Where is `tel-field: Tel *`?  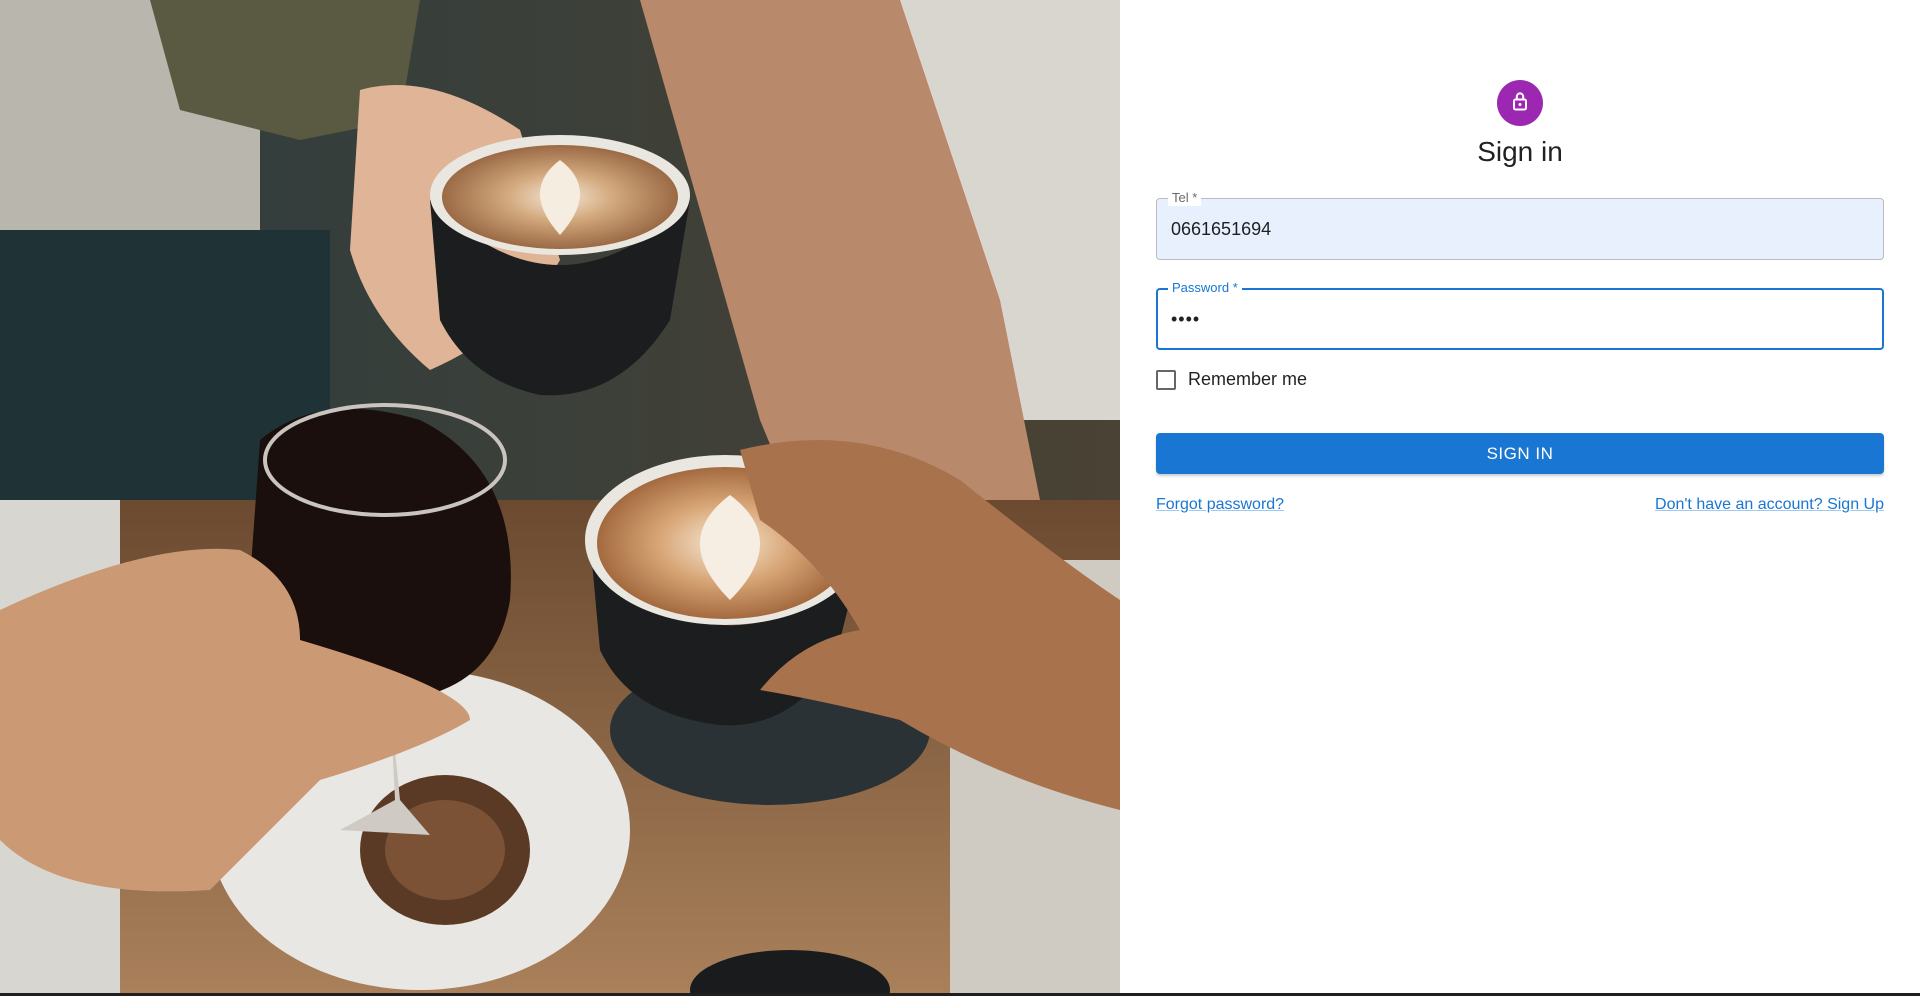 tel-field: Tel * is located at coordinates (1520, 225).